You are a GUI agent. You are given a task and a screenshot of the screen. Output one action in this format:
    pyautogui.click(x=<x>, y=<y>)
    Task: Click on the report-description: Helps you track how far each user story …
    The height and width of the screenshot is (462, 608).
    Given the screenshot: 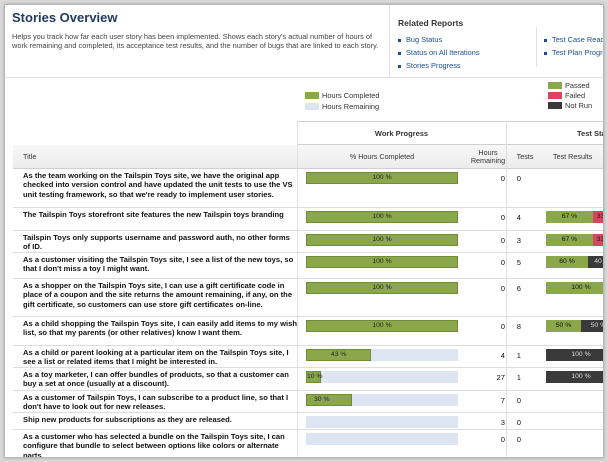 What is the action you would take?
    pyautogui.click(x=195, y=41)
    